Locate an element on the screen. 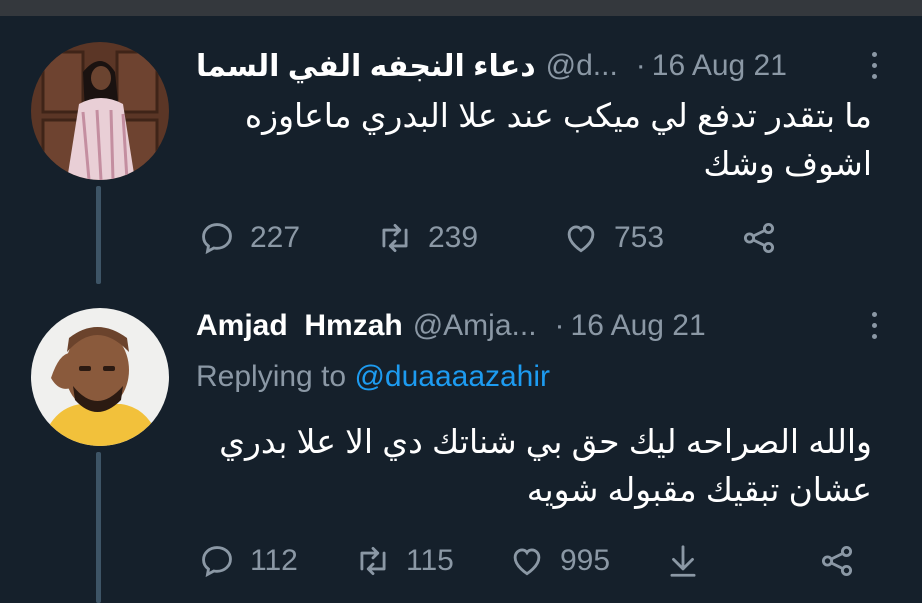 The image size is (922, 603). tweet-text-line: عشان تبقيك مقبوله شويه is located at coordinates (699, 489).